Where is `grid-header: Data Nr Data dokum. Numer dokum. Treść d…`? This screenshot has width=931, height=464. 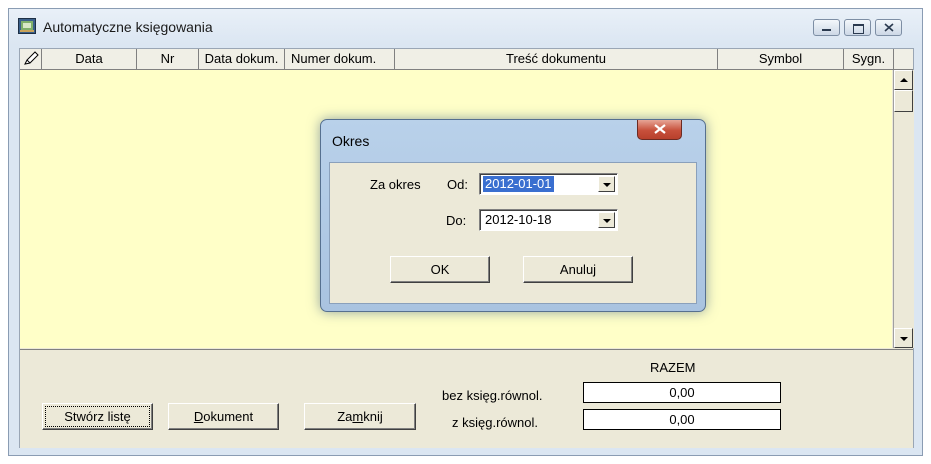
grid-header: Data Nr Data dokum. Numer dokum. Treść d… is located at coordinates (466, 59).